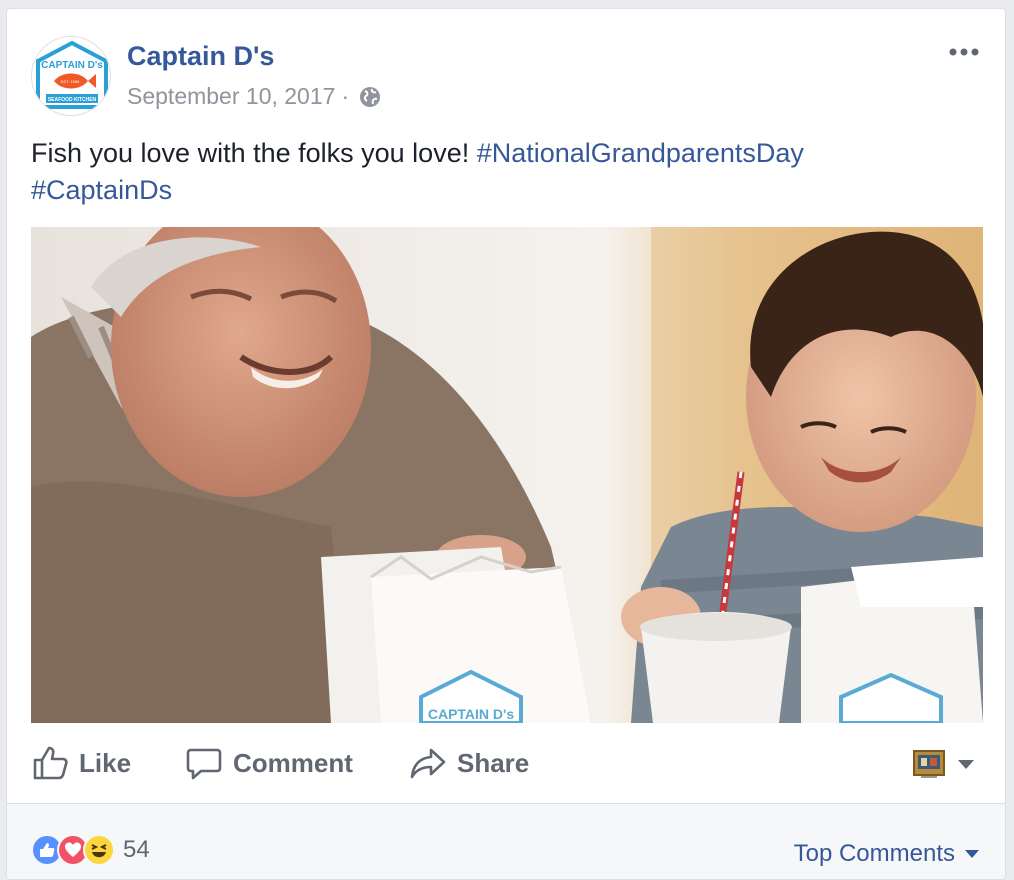 The image size is (1014, 880). Describe the element at coordinates (972, 854) in the screenshot. I see `caret-down-icon` at that location.